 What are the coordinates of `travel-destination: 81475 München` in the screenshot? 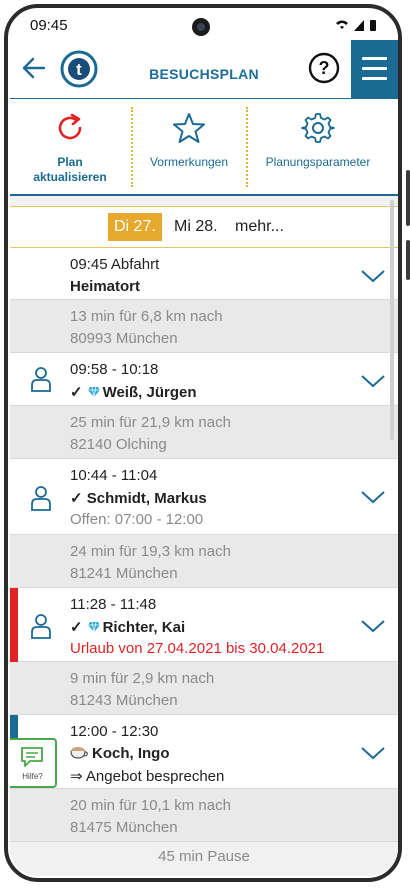 It's located at (124, 827).